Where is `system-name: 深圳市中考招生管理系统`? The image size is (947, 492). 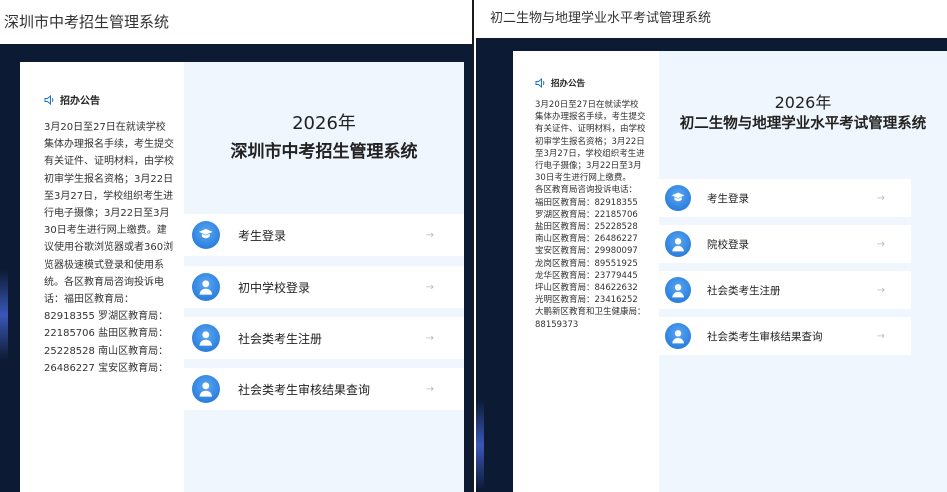 system-name: 深圳市中考招生管理系统 is located at coordinates (324, 152).